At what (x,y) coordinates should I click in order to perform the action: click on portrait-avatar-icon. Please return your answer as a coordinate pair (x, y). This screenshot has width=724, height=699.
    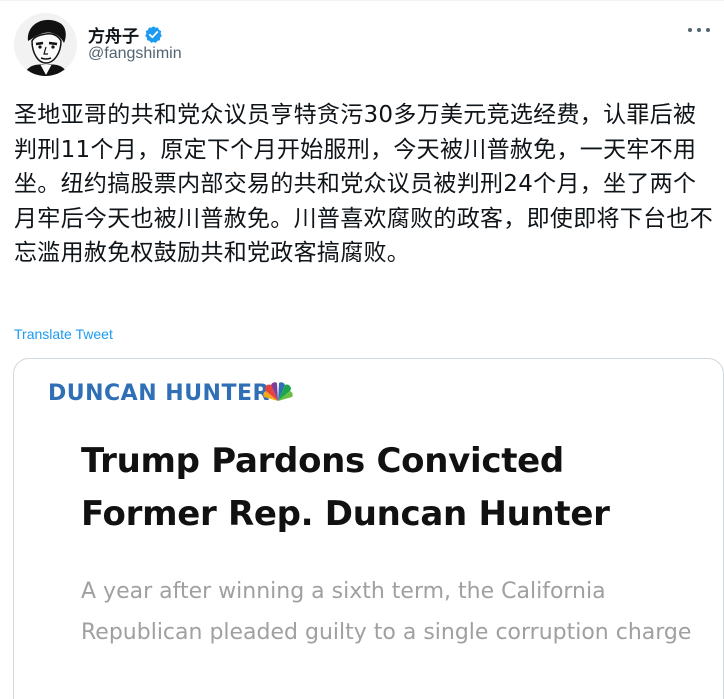
    Looking at the image, I should click on (45, 44).